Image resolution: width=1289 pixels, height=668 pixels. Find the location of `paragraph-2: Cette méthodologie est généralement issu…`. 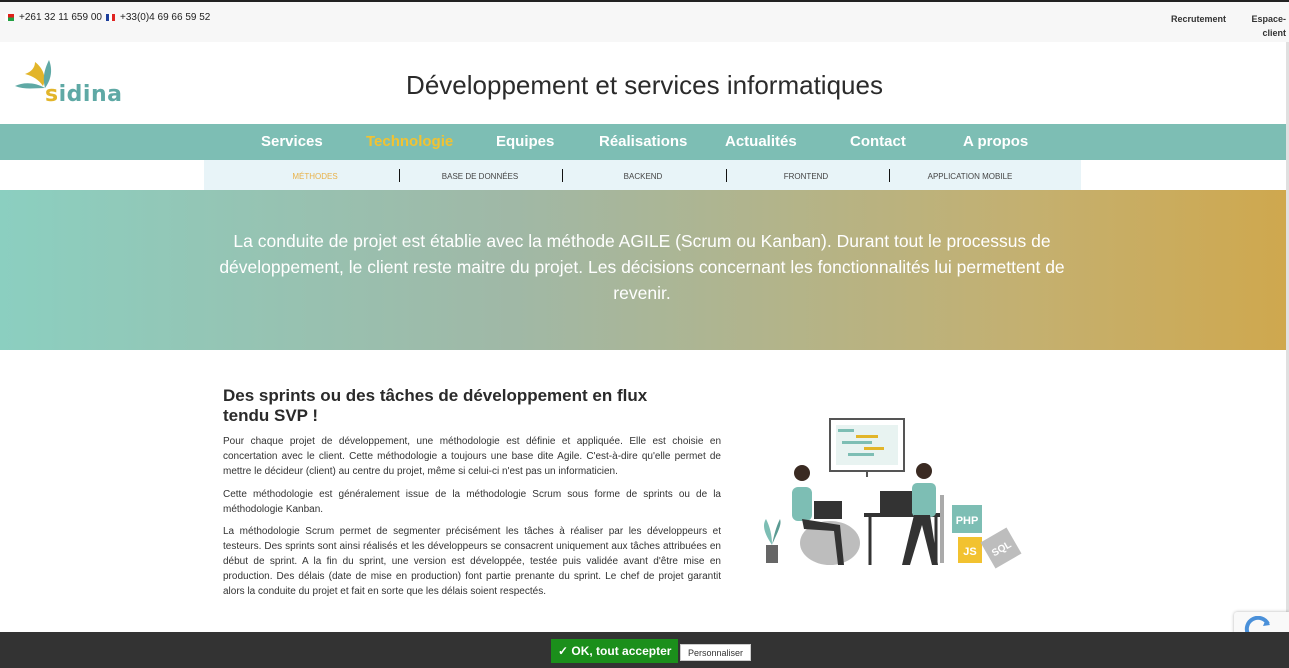

paragraph-2: Cette méthodologie est généralement issu… is located at coordinates (472, 502).